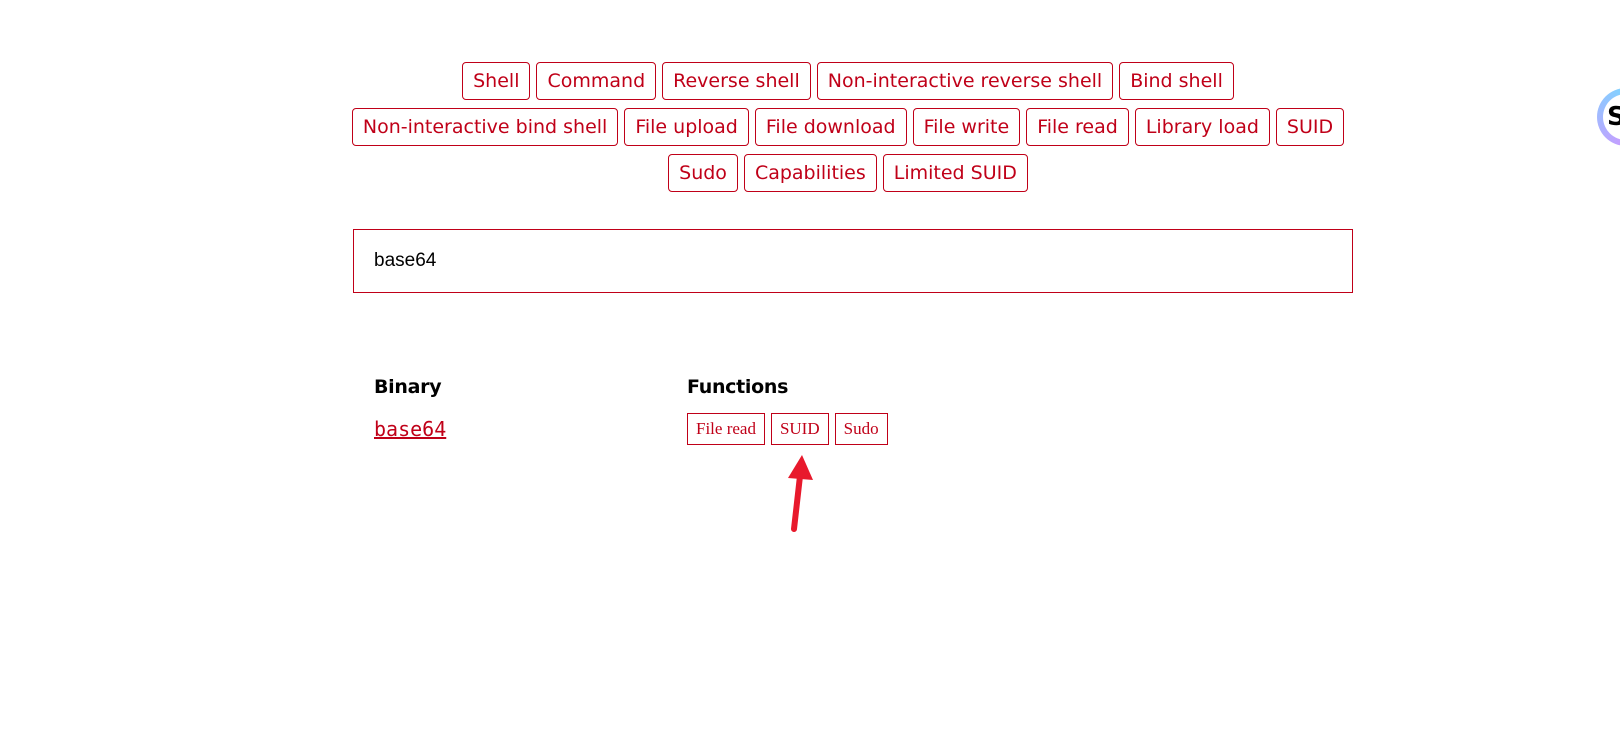 This screenshot has width=1620, height=746. I want to click on binary-column-header: Binary, so click(408, 387).